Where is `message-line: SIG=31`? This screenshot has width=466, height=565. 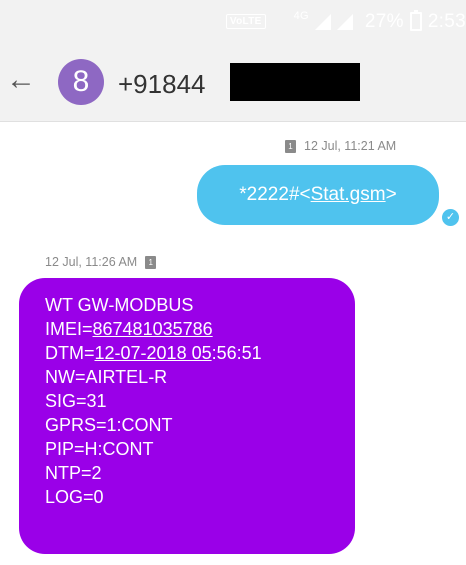 message-line: SIG=31 is located at coordinates (76, 401).